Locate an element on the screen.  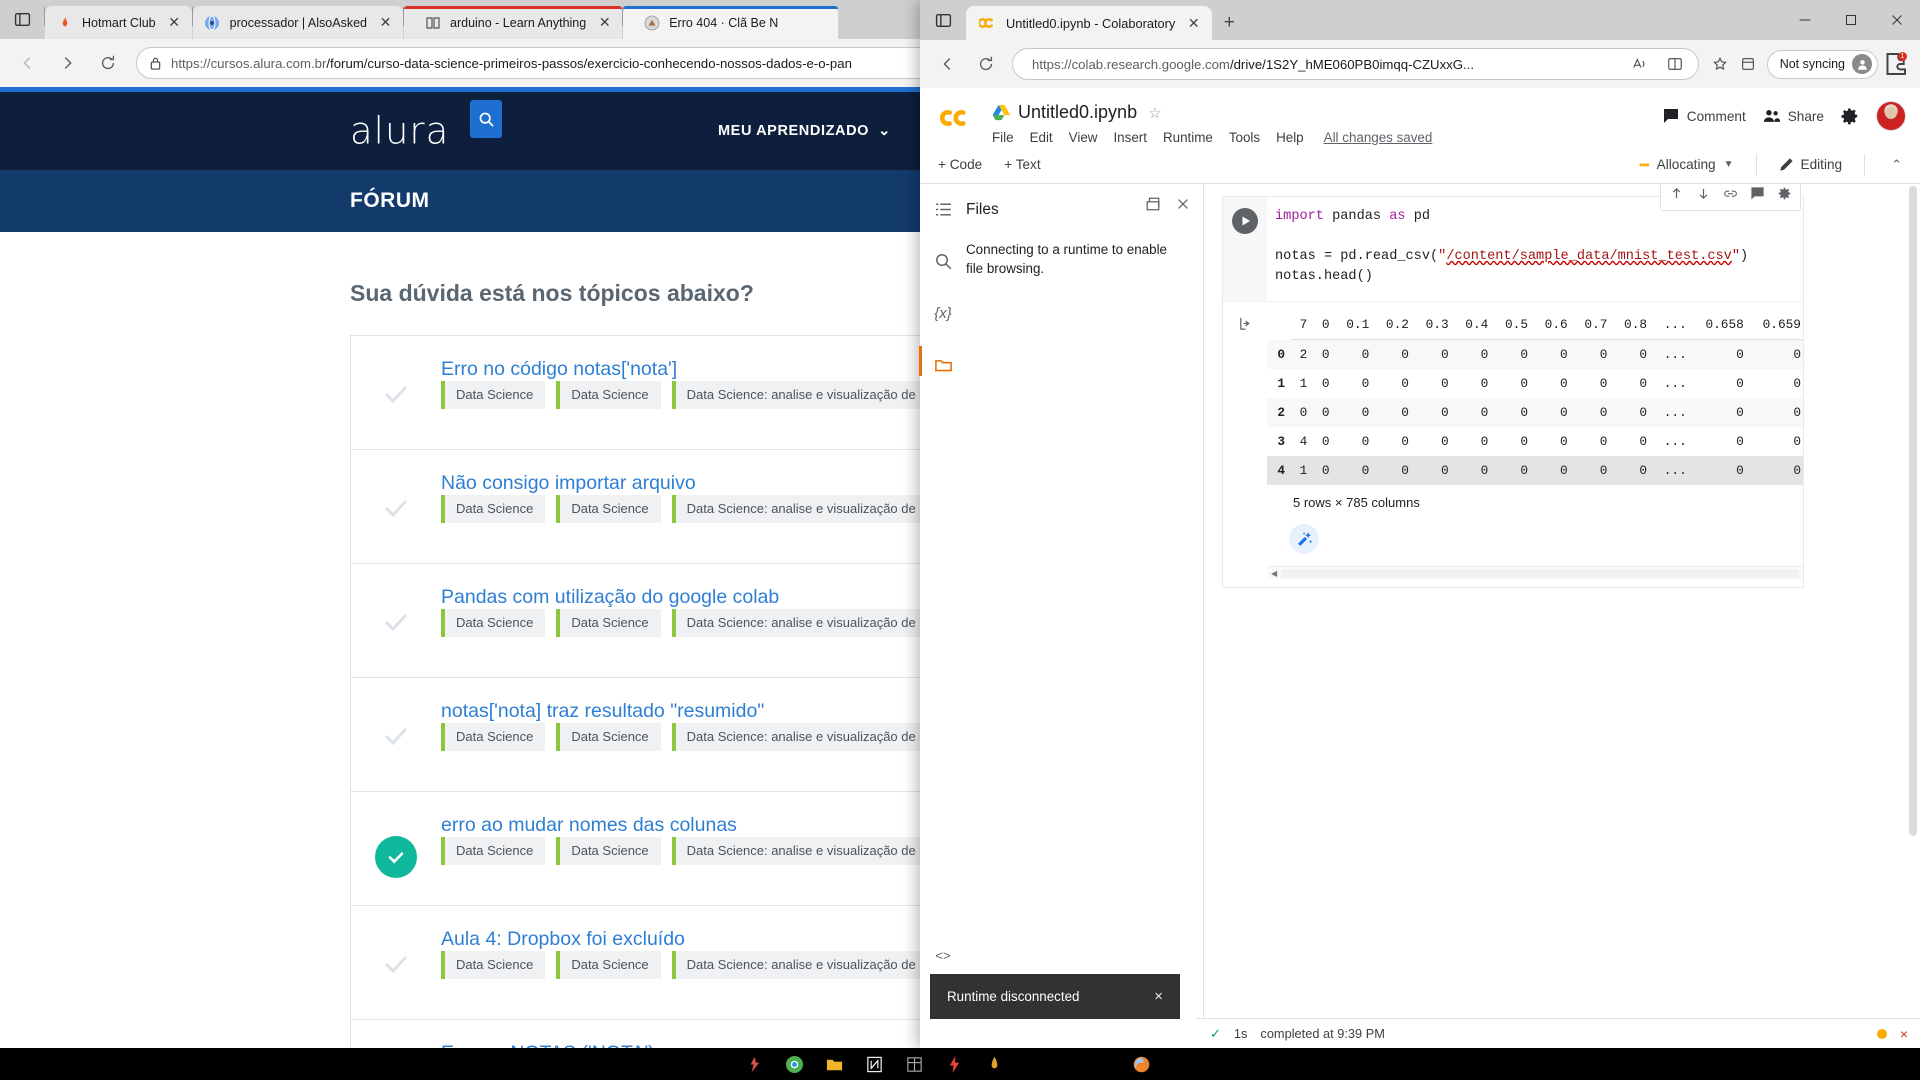
edge-tab-0-close: ✕ is located at coordinates (174, 22).